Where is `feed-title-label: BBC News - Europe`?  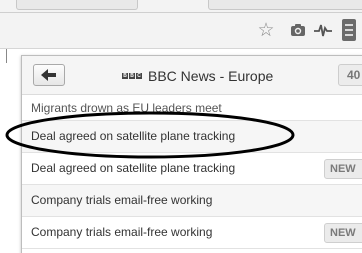
feed-title-label: BBC News - Europe is located at coordinates (211, 76).